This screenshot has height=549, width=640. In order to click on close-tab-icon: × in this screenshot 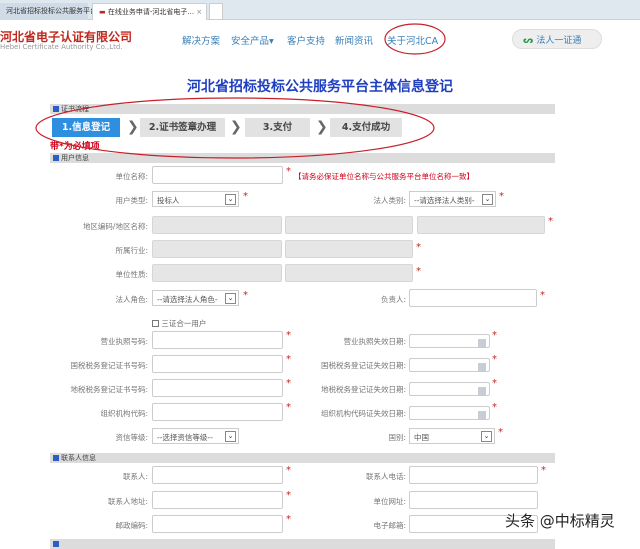, I will do `click(199, 12)`.